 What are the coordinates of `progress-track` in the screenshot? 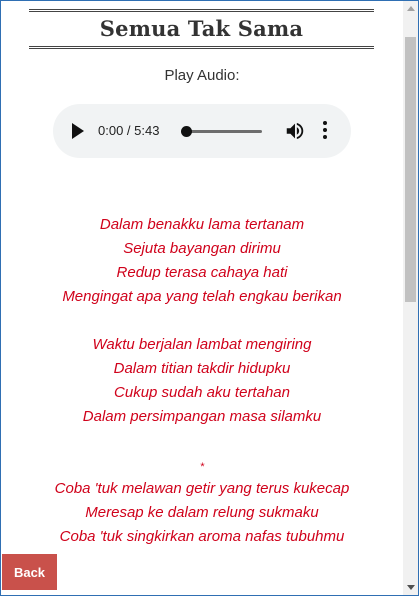 It's located at (223, 131).